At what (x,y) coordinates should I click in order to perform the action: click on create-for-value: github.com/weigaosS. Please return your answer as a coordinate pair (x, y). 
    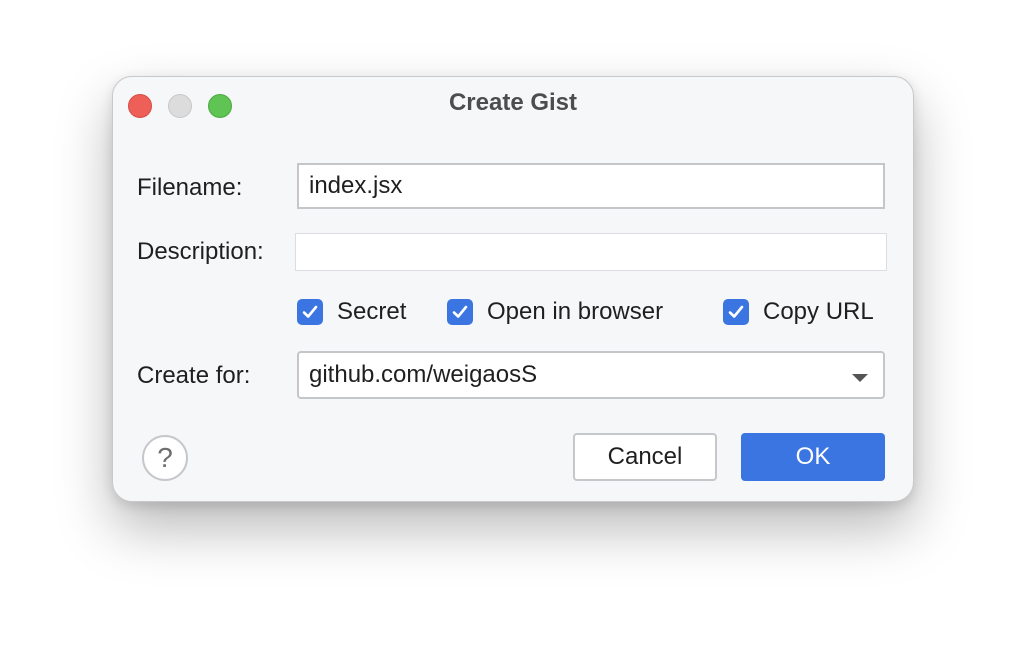
    Looking at the image, I should click on (423, 374).